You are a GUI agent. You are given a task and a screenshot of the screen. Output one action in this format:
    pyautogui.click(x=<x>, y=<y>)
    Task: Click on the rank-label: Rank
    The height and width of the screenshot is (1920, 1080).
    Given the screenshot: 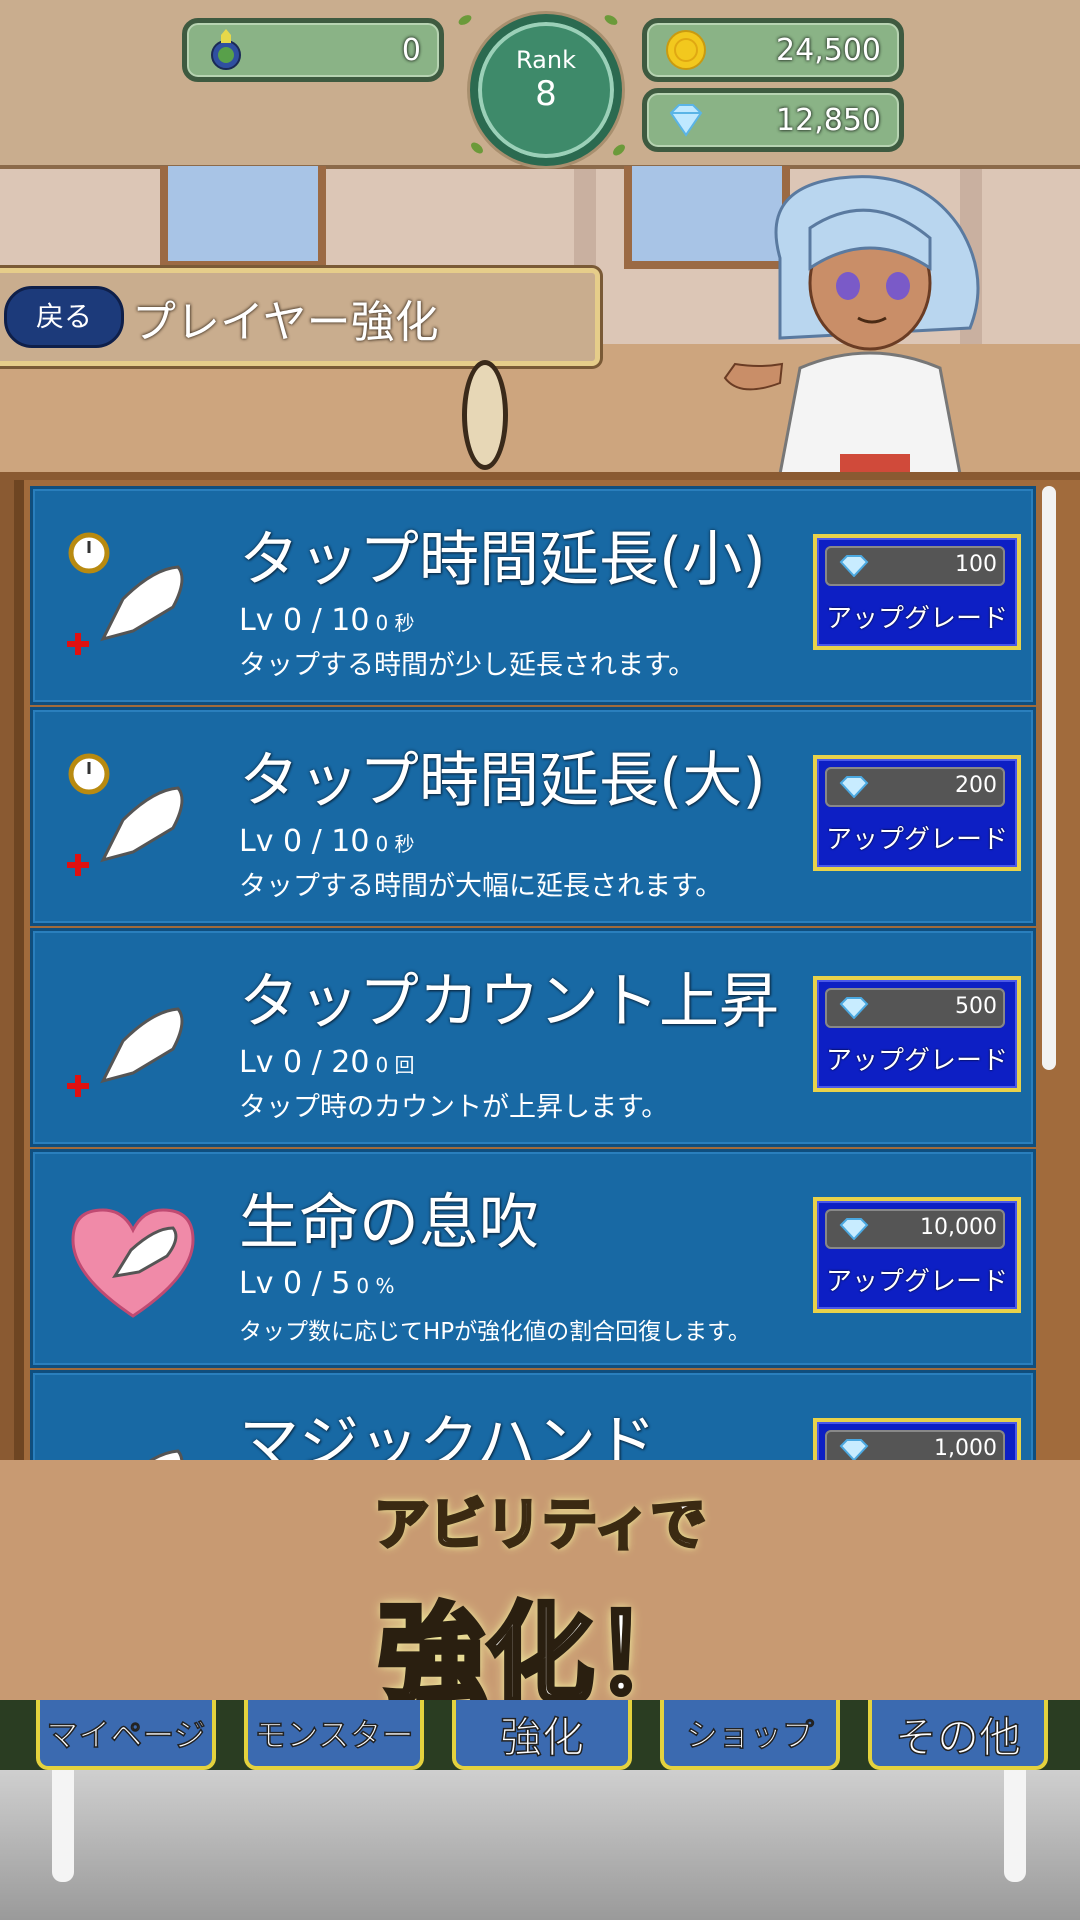 What is the action you would take?
    pyautogui.click(x=546, y=60)
    